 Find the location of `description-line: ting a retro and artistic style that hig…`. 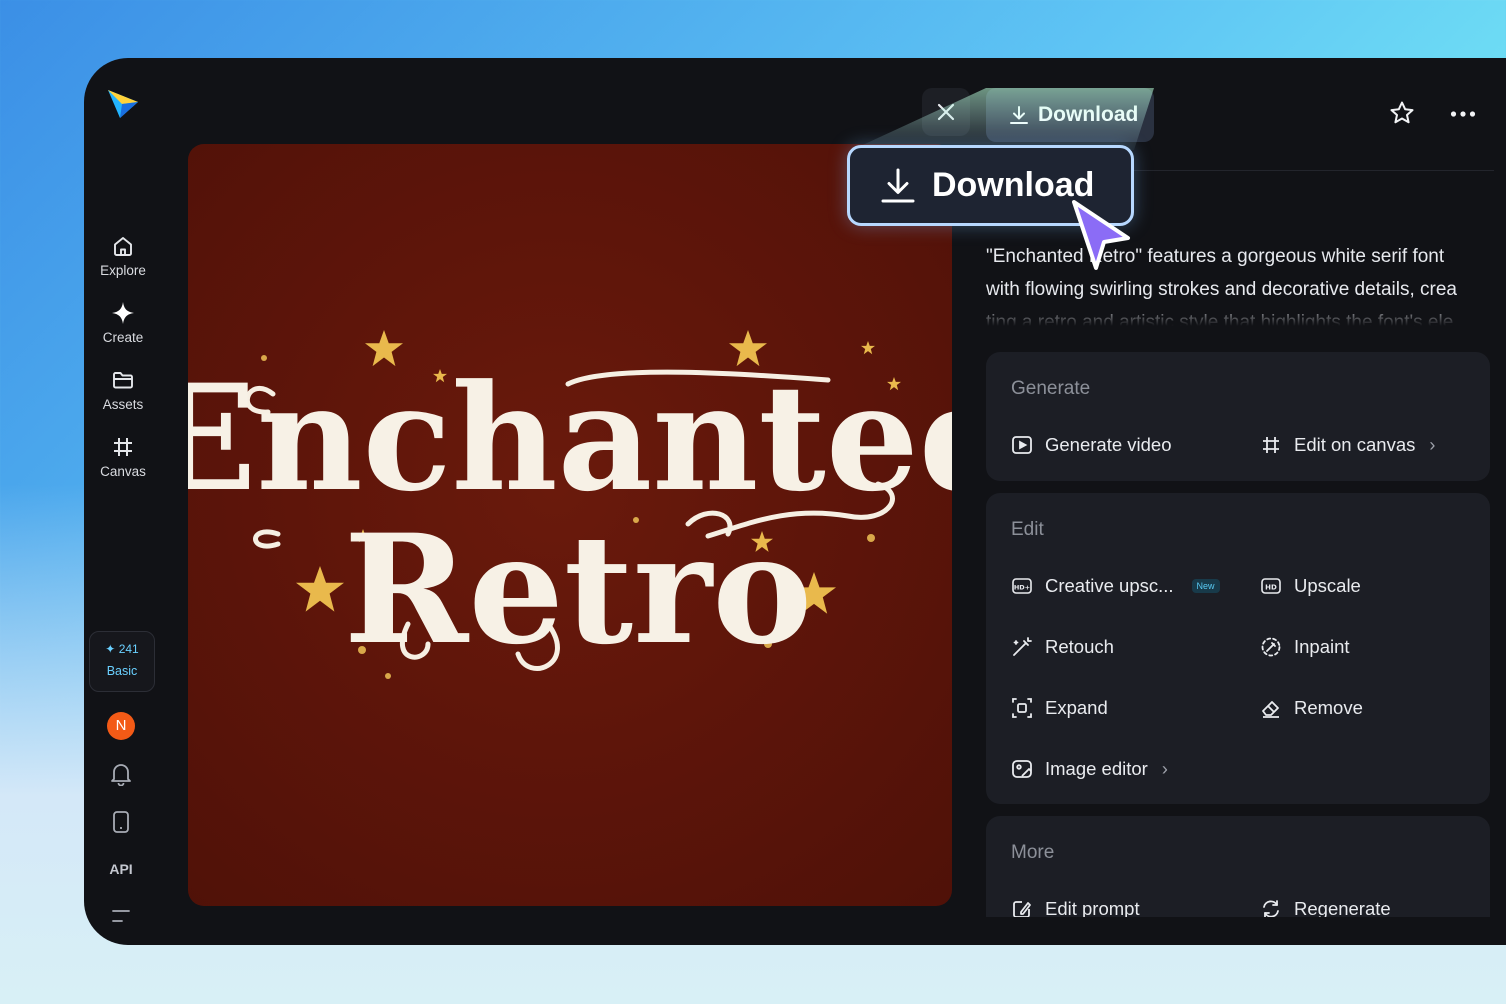

description-line: ting a retro and artistic style that hig… is located at coordinates (1220, 319).